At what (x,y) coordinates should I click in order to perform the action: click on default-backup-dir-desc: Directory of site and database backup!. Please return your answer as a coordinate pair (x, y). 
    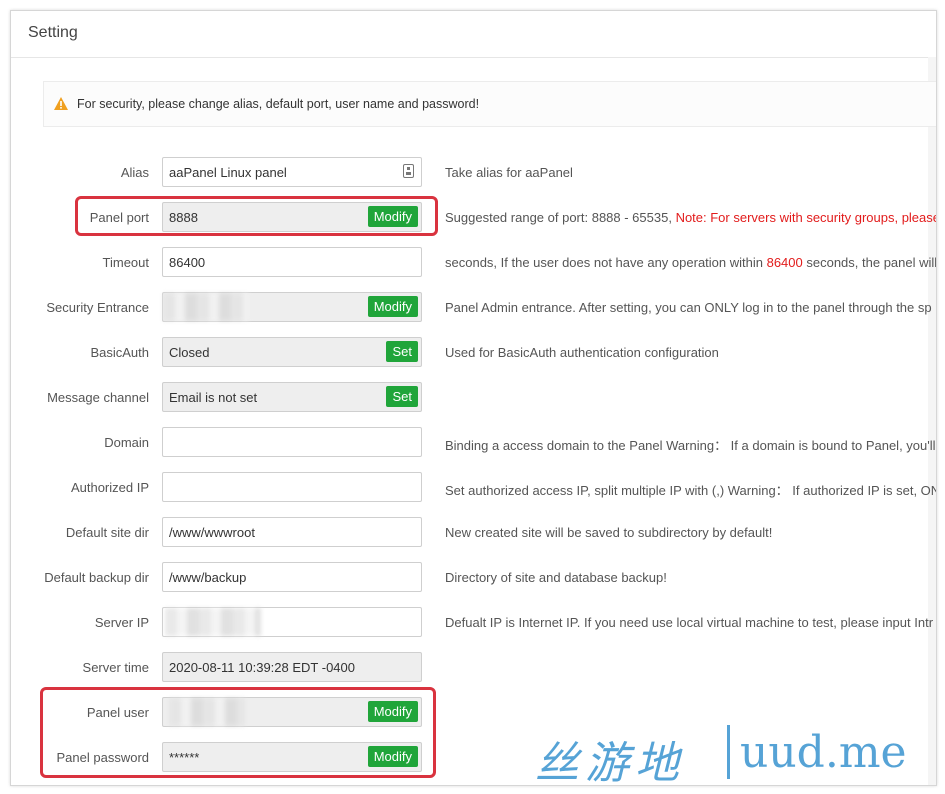
    Looking at the image, I should click on (556, 577).